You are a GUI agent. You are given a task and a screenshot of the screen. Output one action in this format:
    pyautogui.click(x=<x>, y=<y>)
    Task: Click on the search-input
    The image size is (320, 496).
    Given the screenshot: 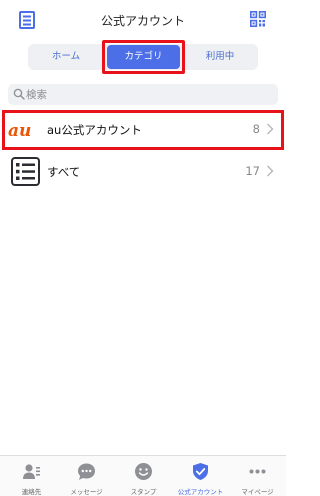 What is the action you would take?
    pyautogui.click(x=146, y=94)
    